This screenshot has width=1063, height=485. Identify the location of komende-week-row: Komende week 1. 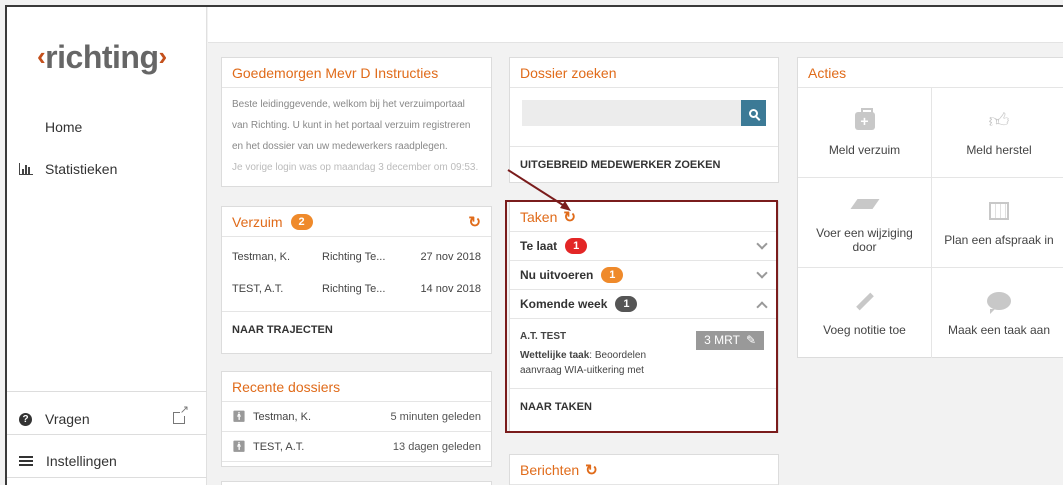
(644, 304).